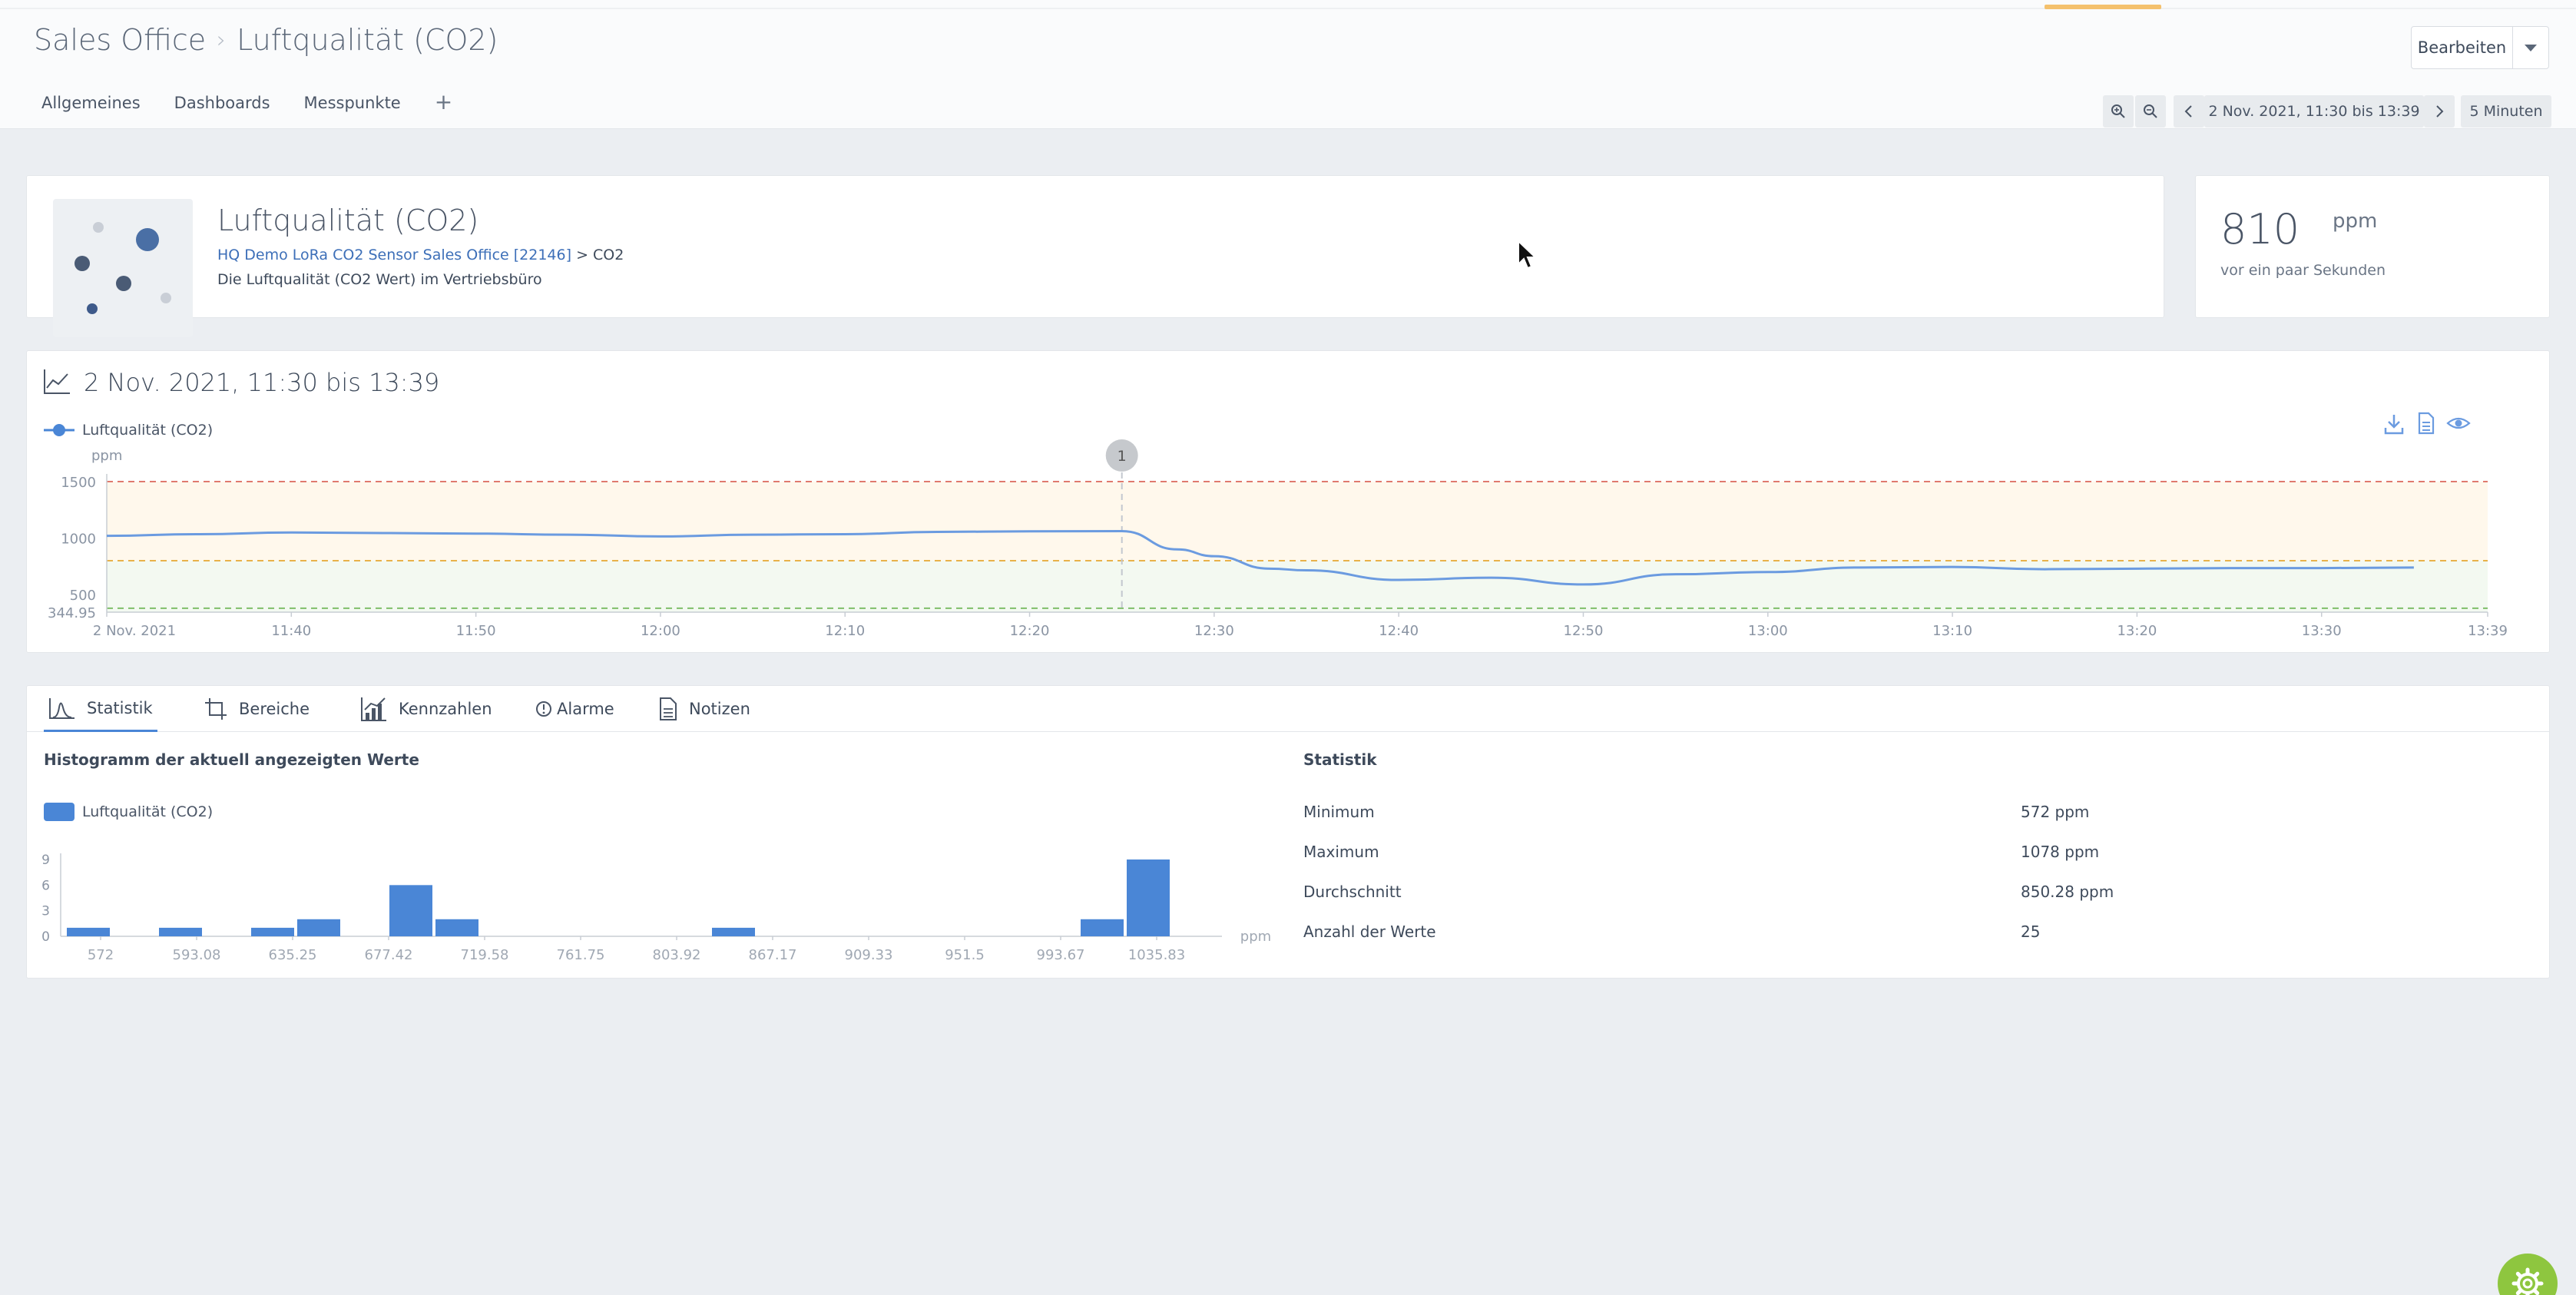 The image size is (2576, 1295). I want to click on x-tick-label: 12:30, so click(1214, 631).